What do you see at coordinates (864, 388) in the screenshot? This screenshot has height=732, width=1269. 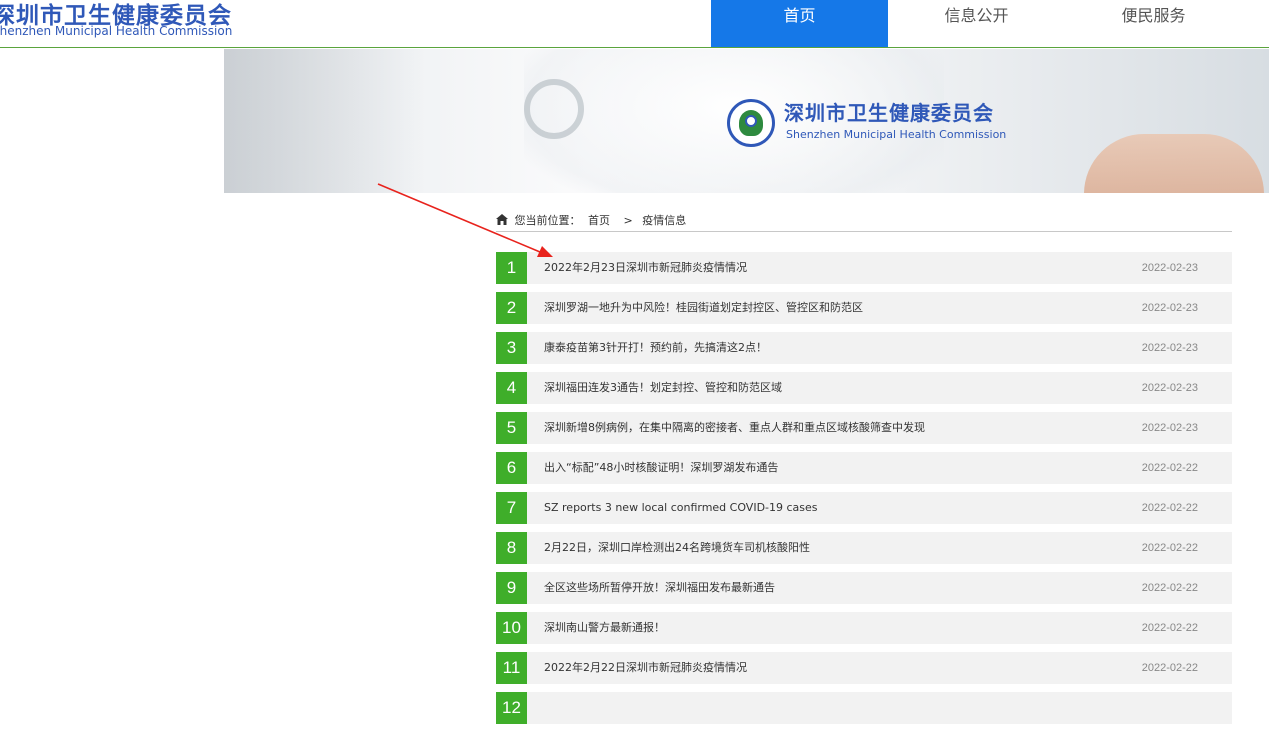 I see `list-item: 4 深圳福田连发3通告！划定封控、管控和防范区域 2022-02-23` at bounding box center [864, 388].